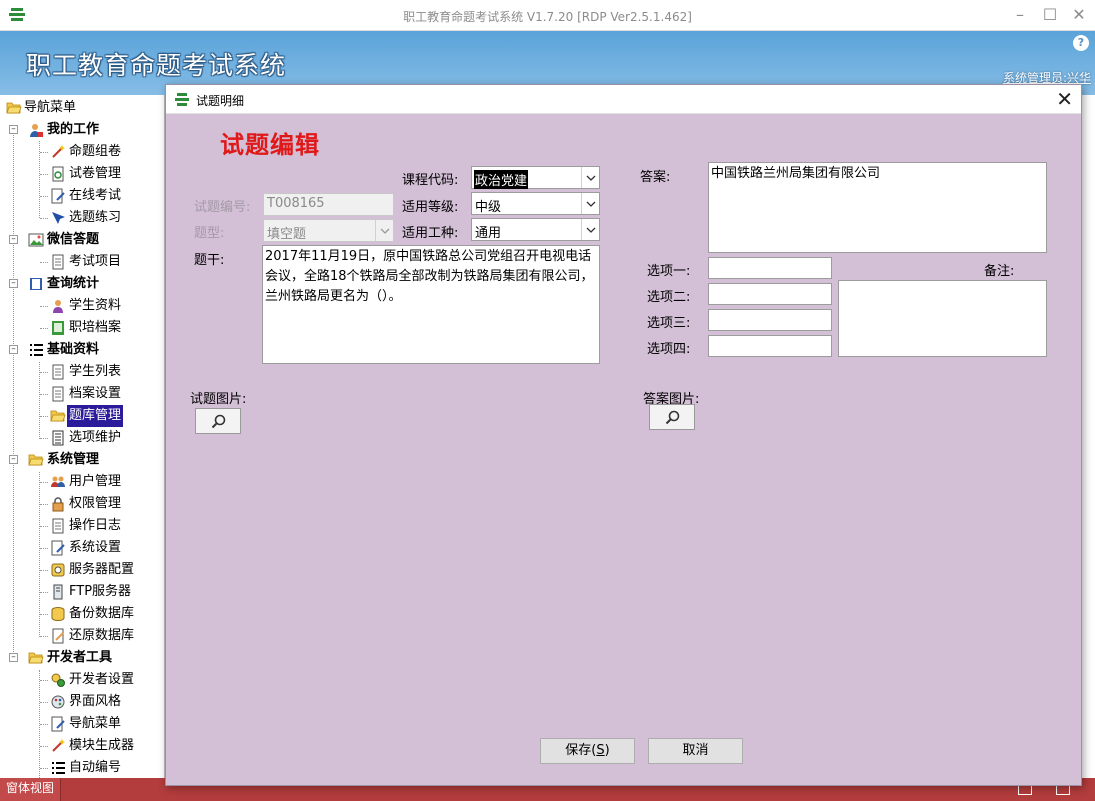  I want to click on lock-icon, so click(58, 504).